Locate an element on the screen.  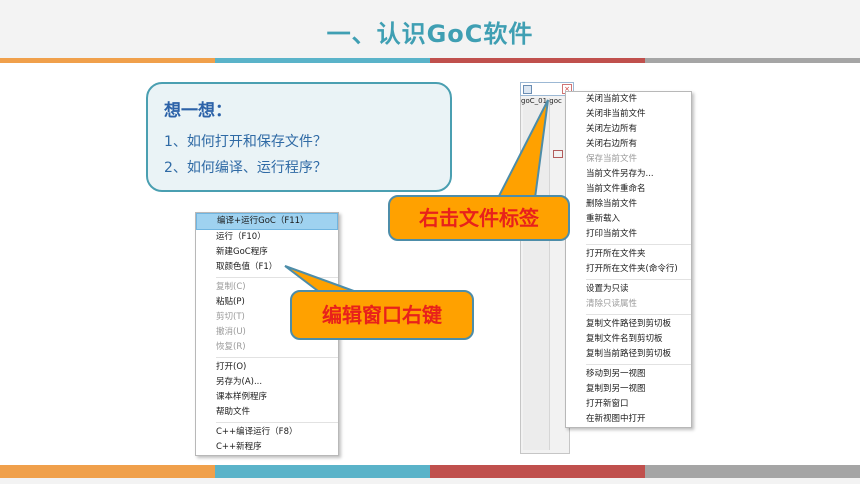
callout-pointer-tab is located at coordinates (522, 149).